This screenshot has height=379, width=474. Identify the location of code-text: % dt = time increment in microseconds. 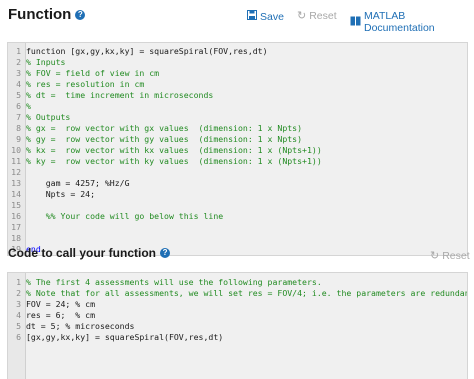
(120, 95).